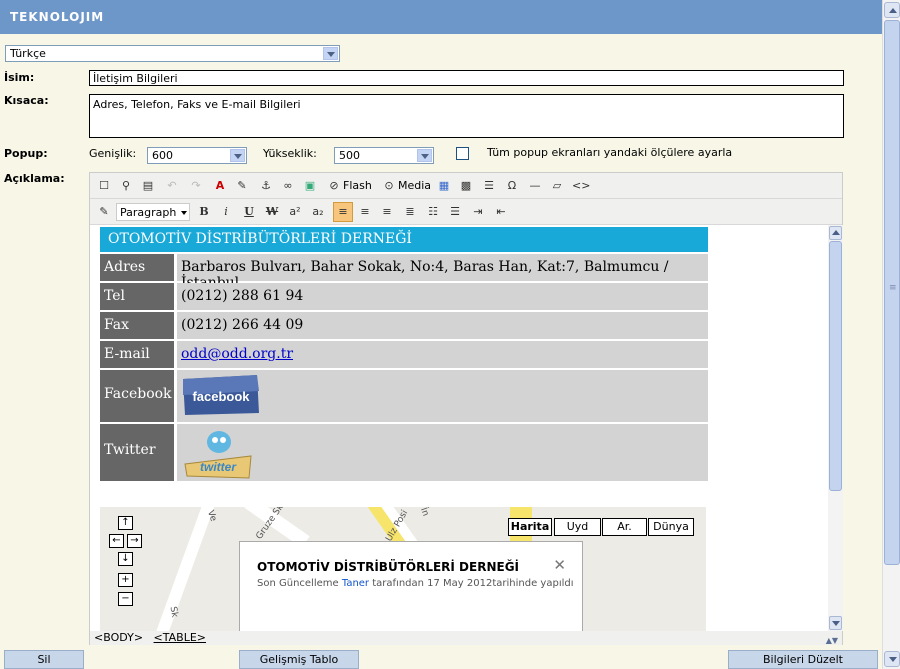 The image size is (900, 669). I want to click on map-road, so click(186, 569).